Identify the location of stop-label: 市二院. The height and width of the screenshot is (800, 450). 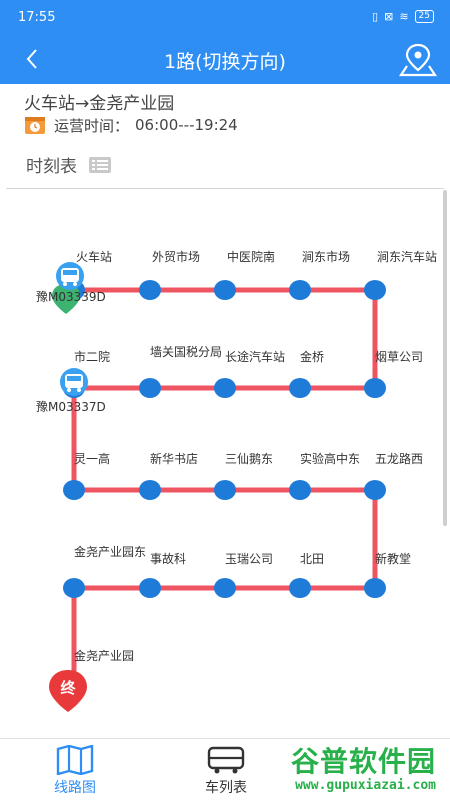
(92, 356).